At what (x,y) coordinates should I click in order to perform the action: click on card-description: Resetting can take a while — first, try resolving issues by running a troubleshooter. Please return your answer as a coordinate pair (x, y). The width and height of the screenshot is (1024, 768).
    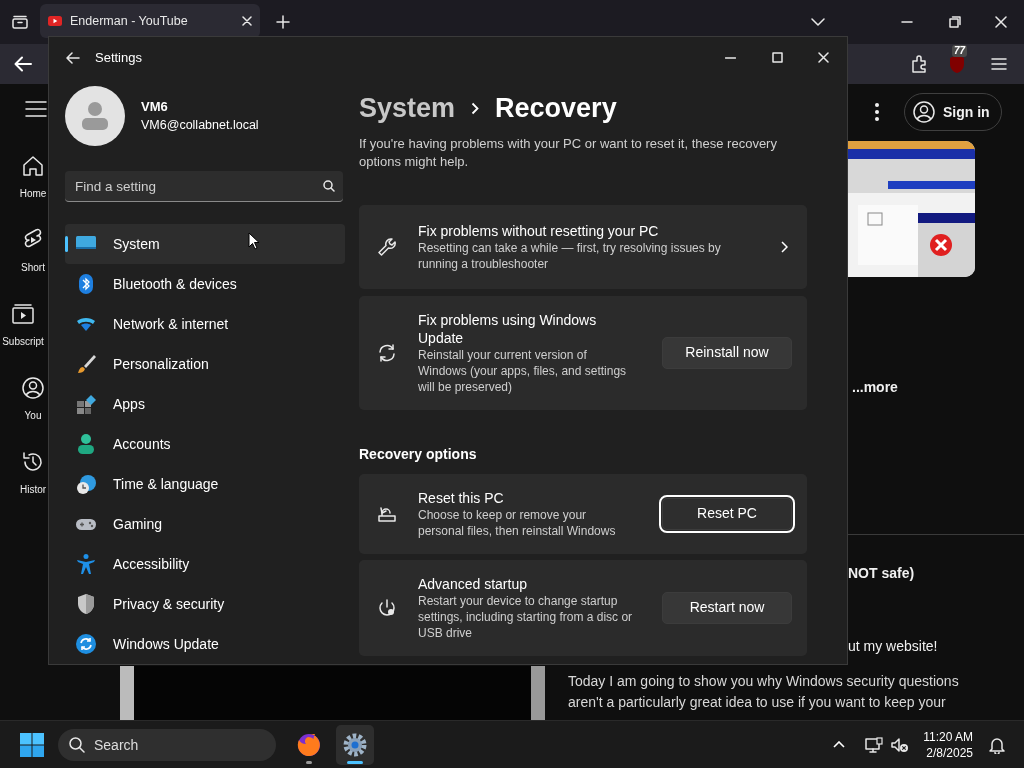
    Looking at the image, I should click on (570, 255).